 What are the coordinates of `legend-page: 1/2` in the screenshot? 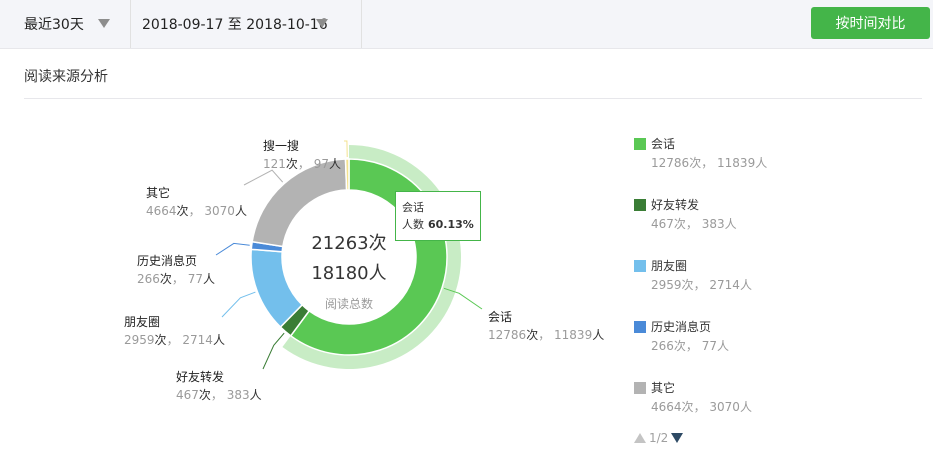 It's located at (659, 438).